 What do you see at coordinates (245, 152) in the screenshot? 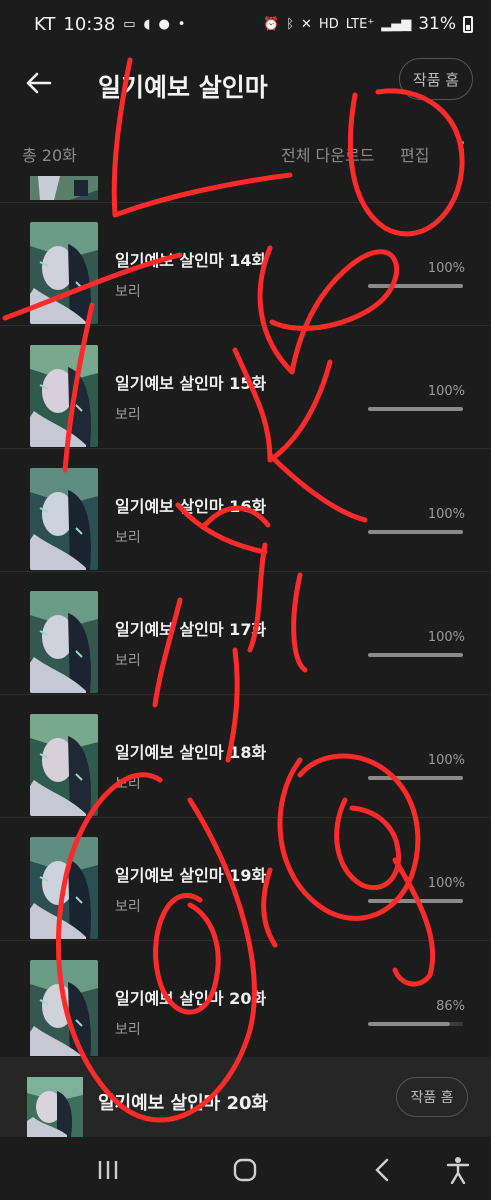
I see `list-toolbar: 총 20화 전체 다운로드 편집 ⋮` at bounding box center [245, 152].